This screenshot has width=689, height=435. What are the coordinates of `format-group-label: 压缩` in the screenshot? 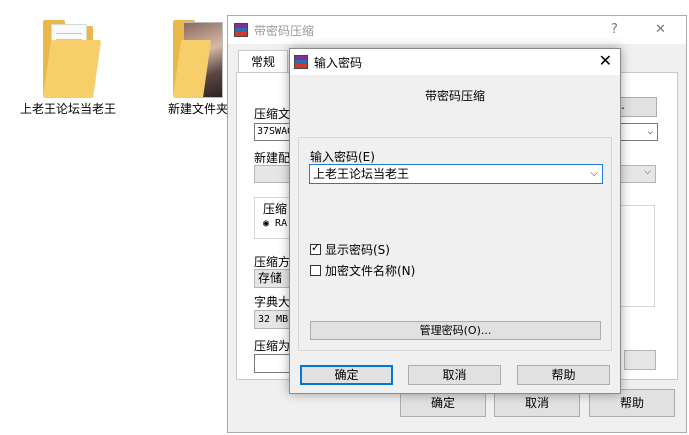 It's located at (275, 208).